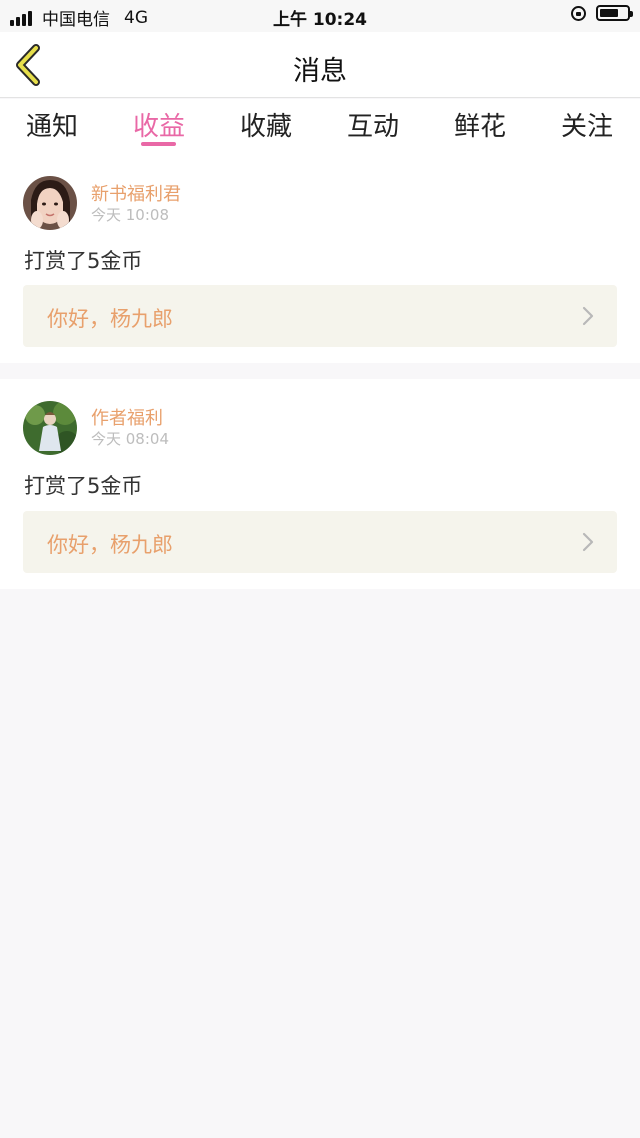 The image size is (640, 1138). I want to click on status-time: 上午 10:24, so click(320, 20).